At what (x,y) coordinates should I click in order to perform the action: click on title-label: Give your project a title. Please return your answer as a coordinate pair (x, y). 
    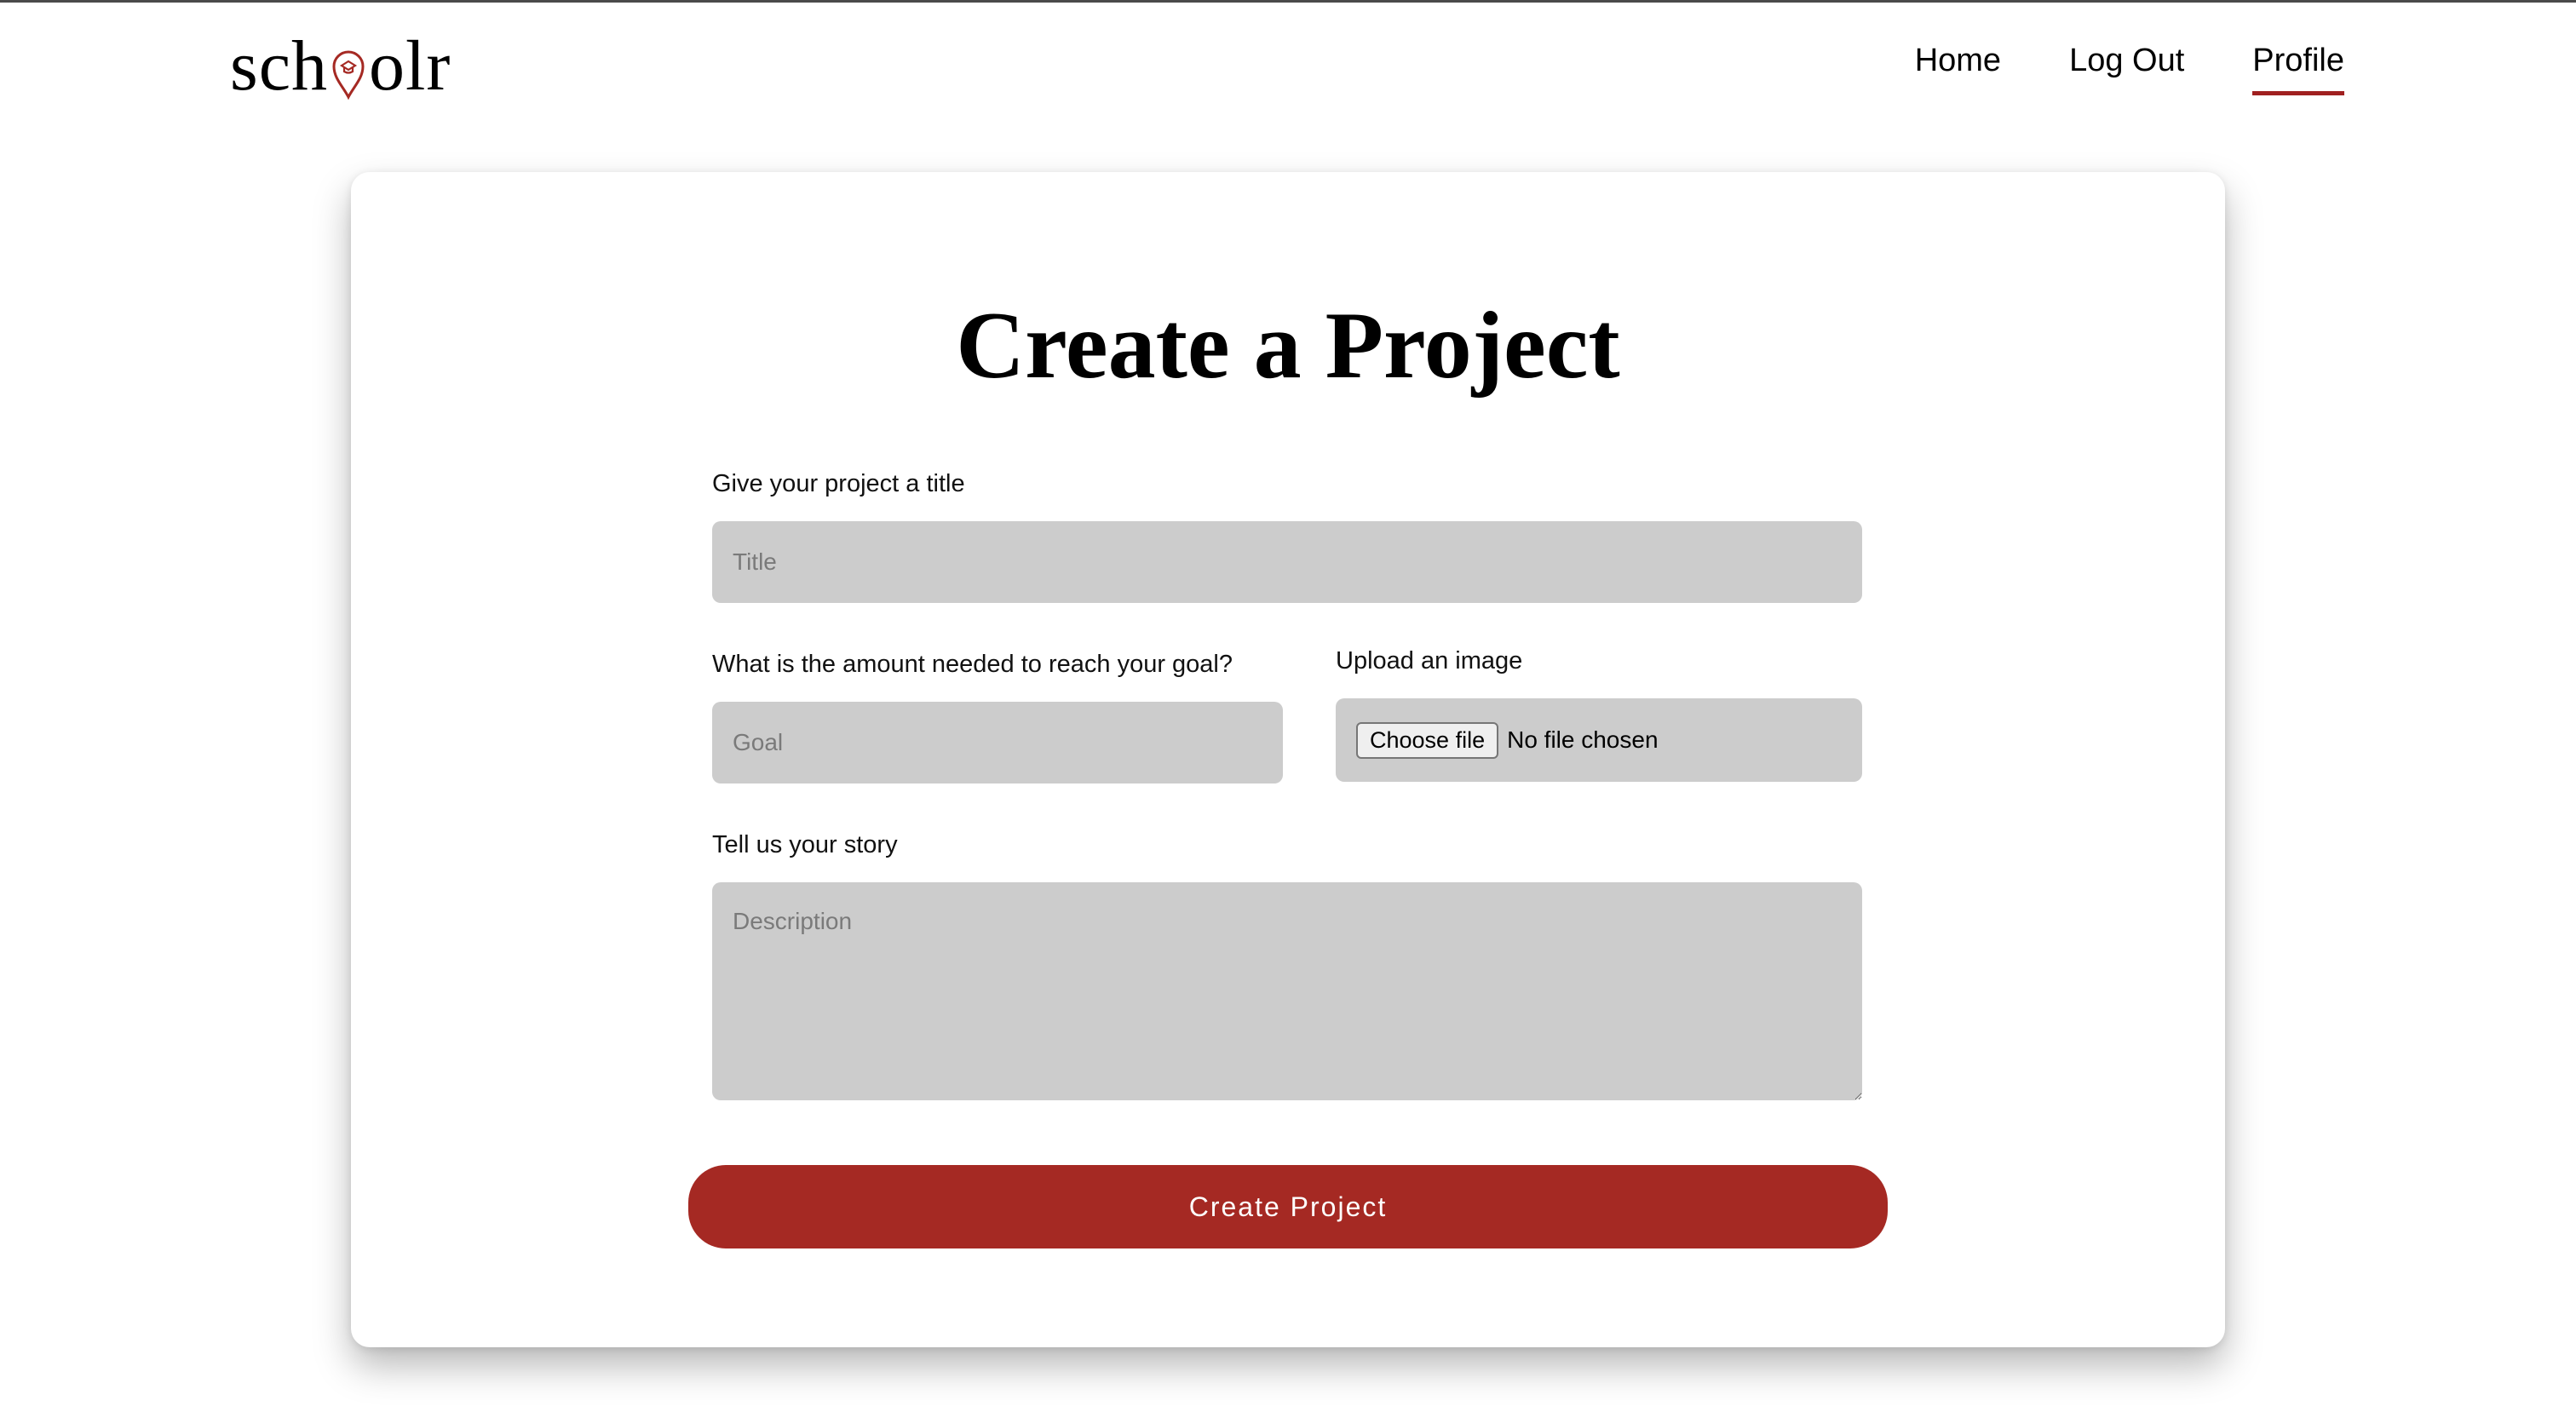
    Looking at the image, I should click on (839, 483).